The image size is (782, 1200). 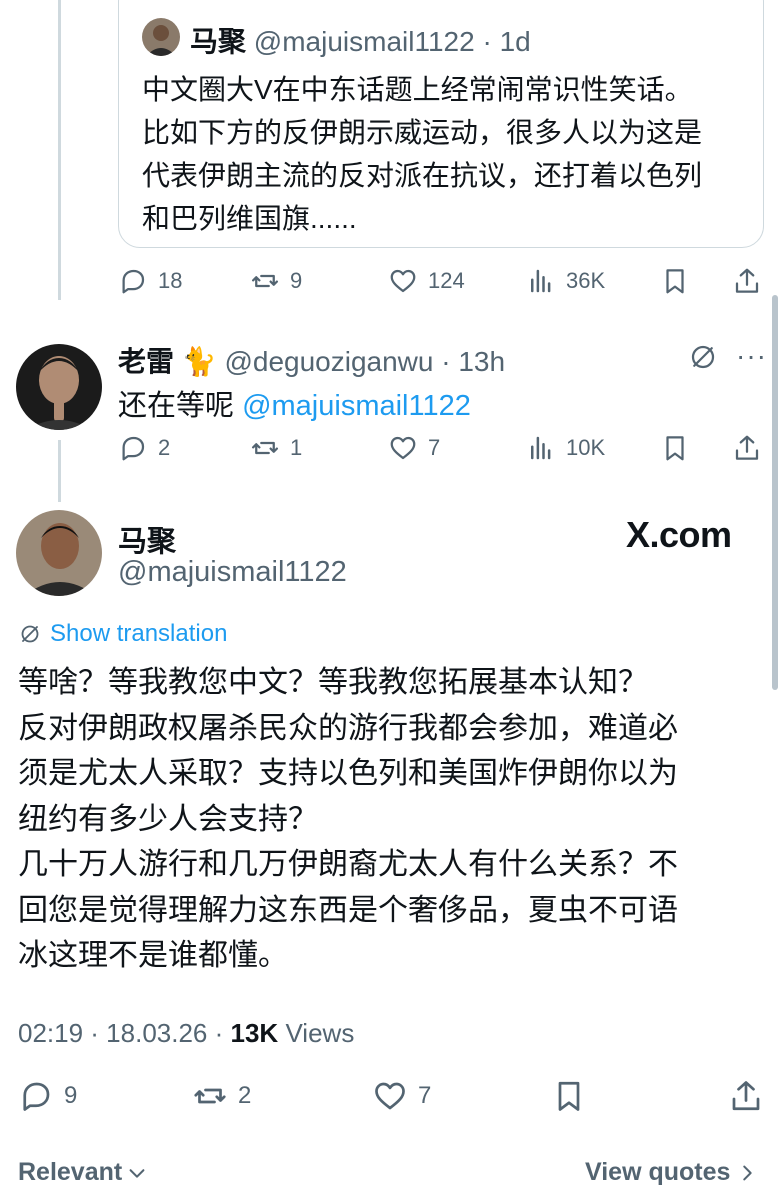 I want to click on author-emoji: 🐈, so click(x=199, y=361).